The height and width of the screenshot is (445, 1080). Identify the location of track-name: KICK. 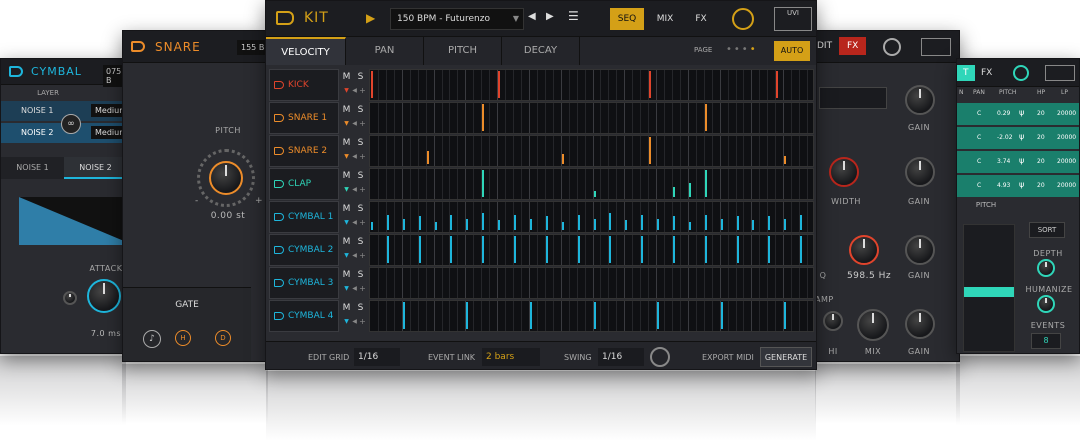
(304, 85).